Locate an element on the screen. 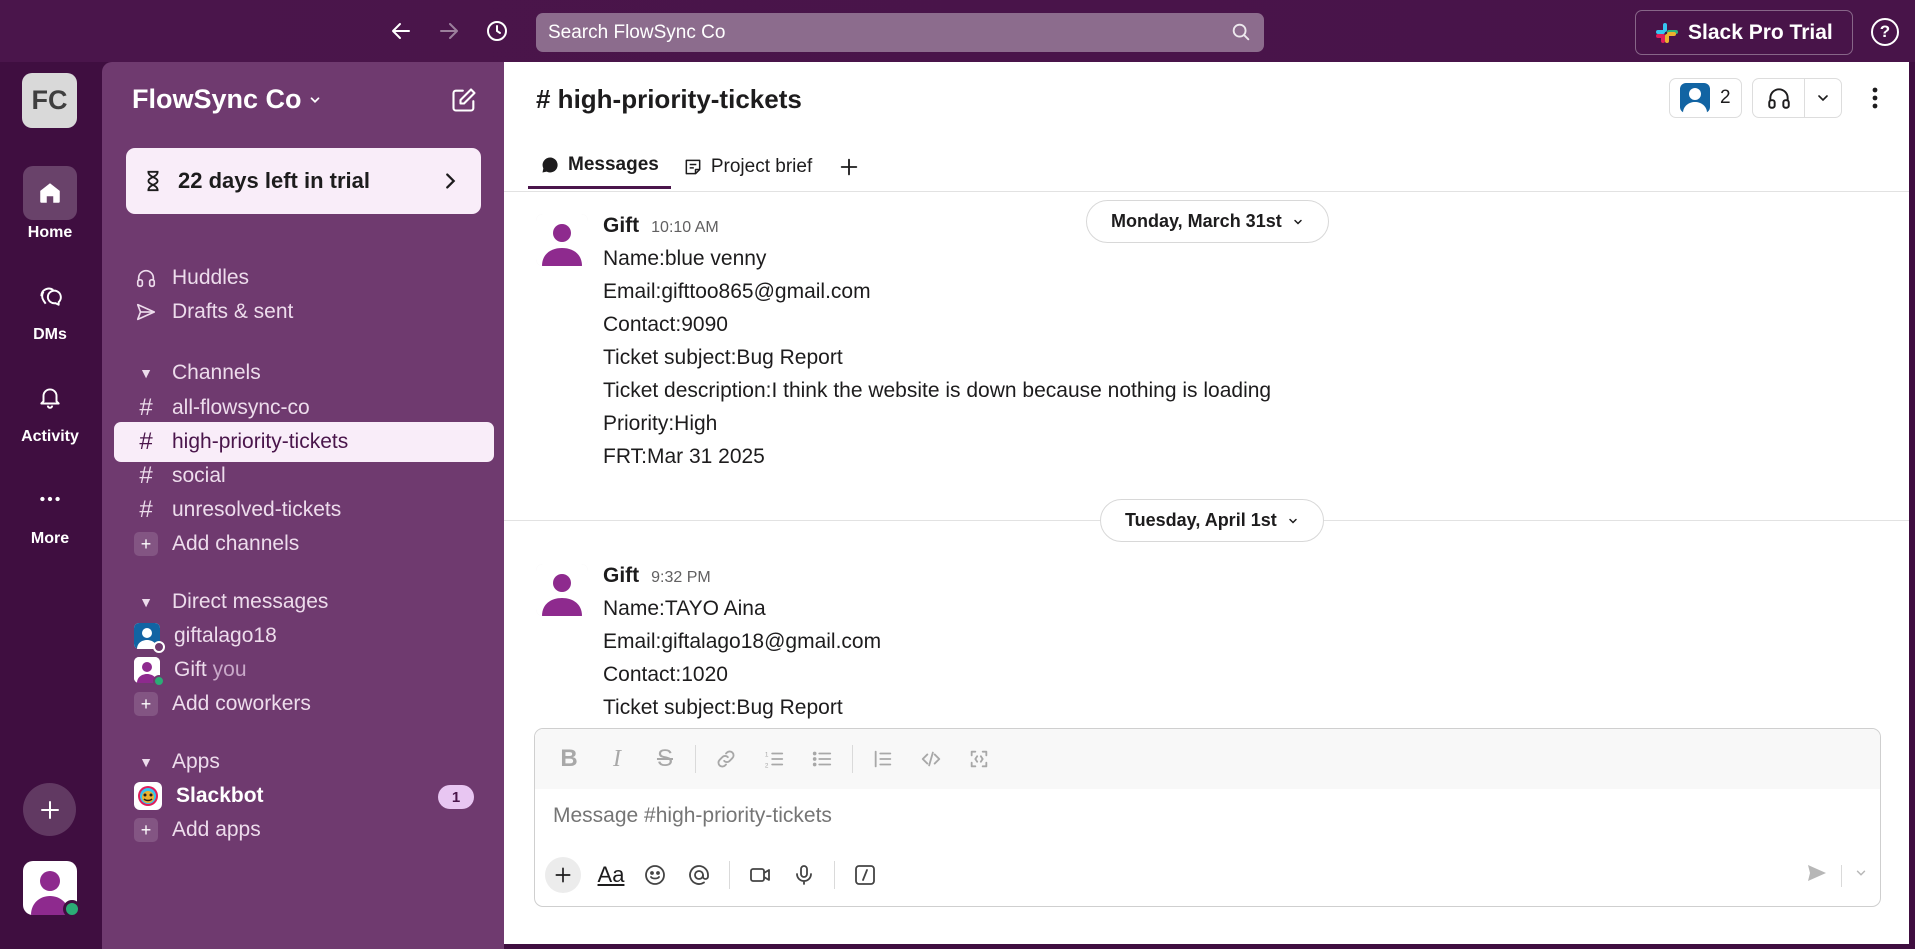 Image resolution: width=1915 pixels, height=949 pixels. add-coworkers-button: + Add coworkers is located at coordinates (304, 704).